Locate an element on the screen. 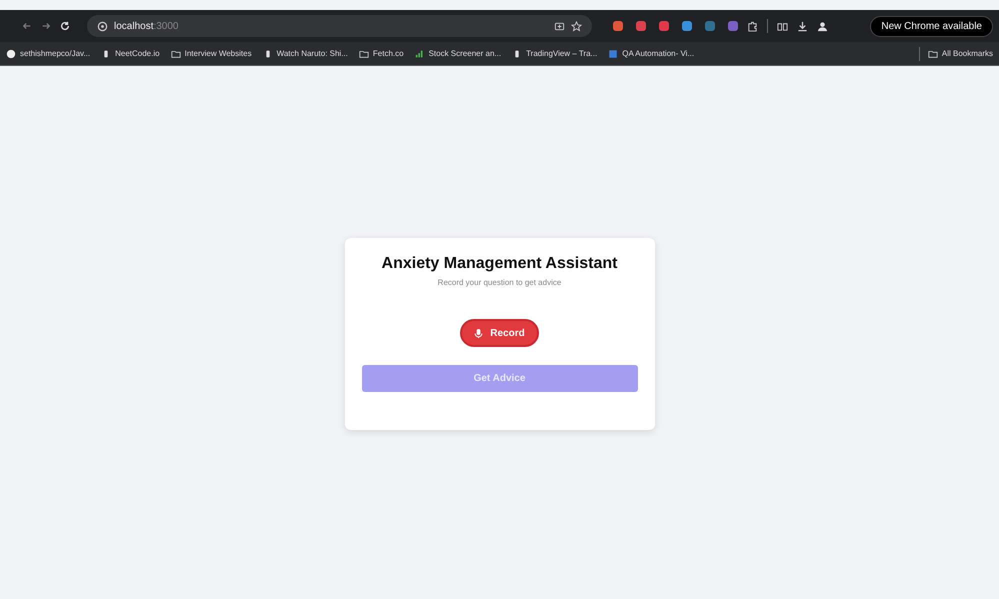 The width and height of the screenshot is (999, 599). url-host: localhost is located at coordinates (134, 26).